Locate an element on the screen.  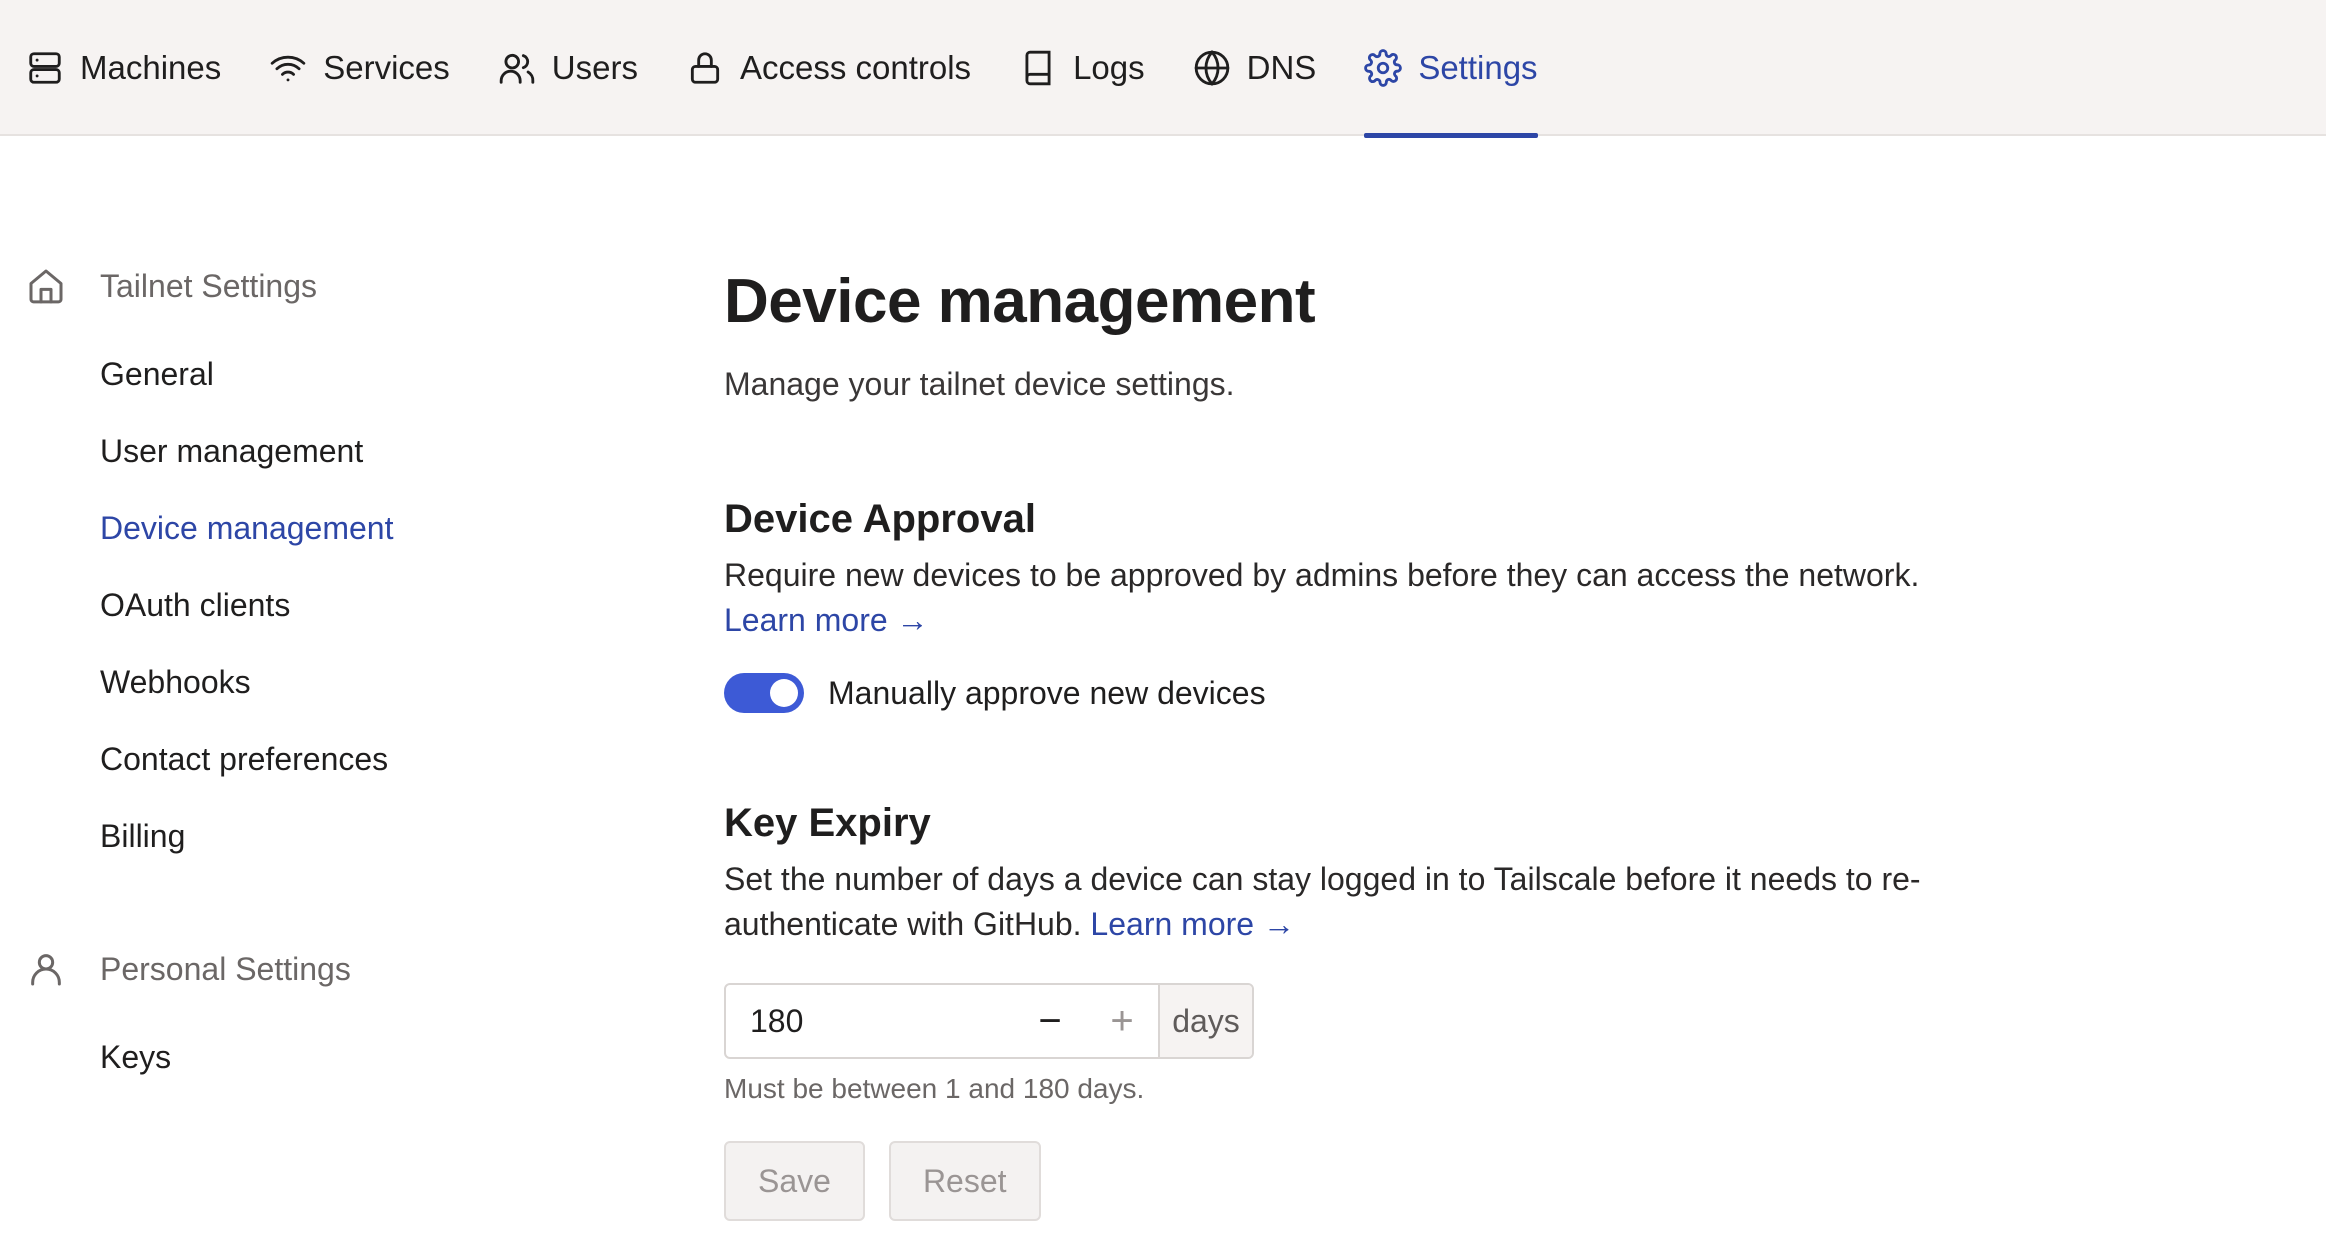
sidebar-item-oauth-clients: OAuth clients is located at coordinates (306, 605).